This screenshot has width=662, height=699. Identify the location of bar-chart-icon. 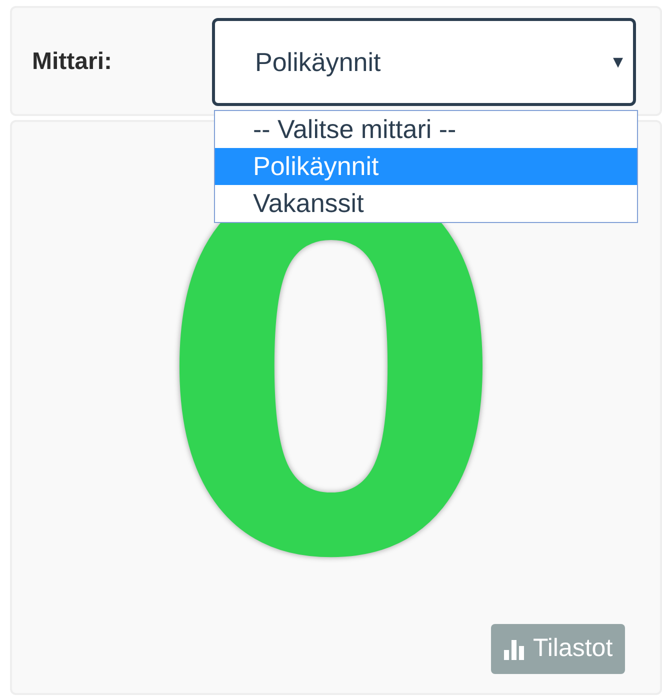
(514, 649).